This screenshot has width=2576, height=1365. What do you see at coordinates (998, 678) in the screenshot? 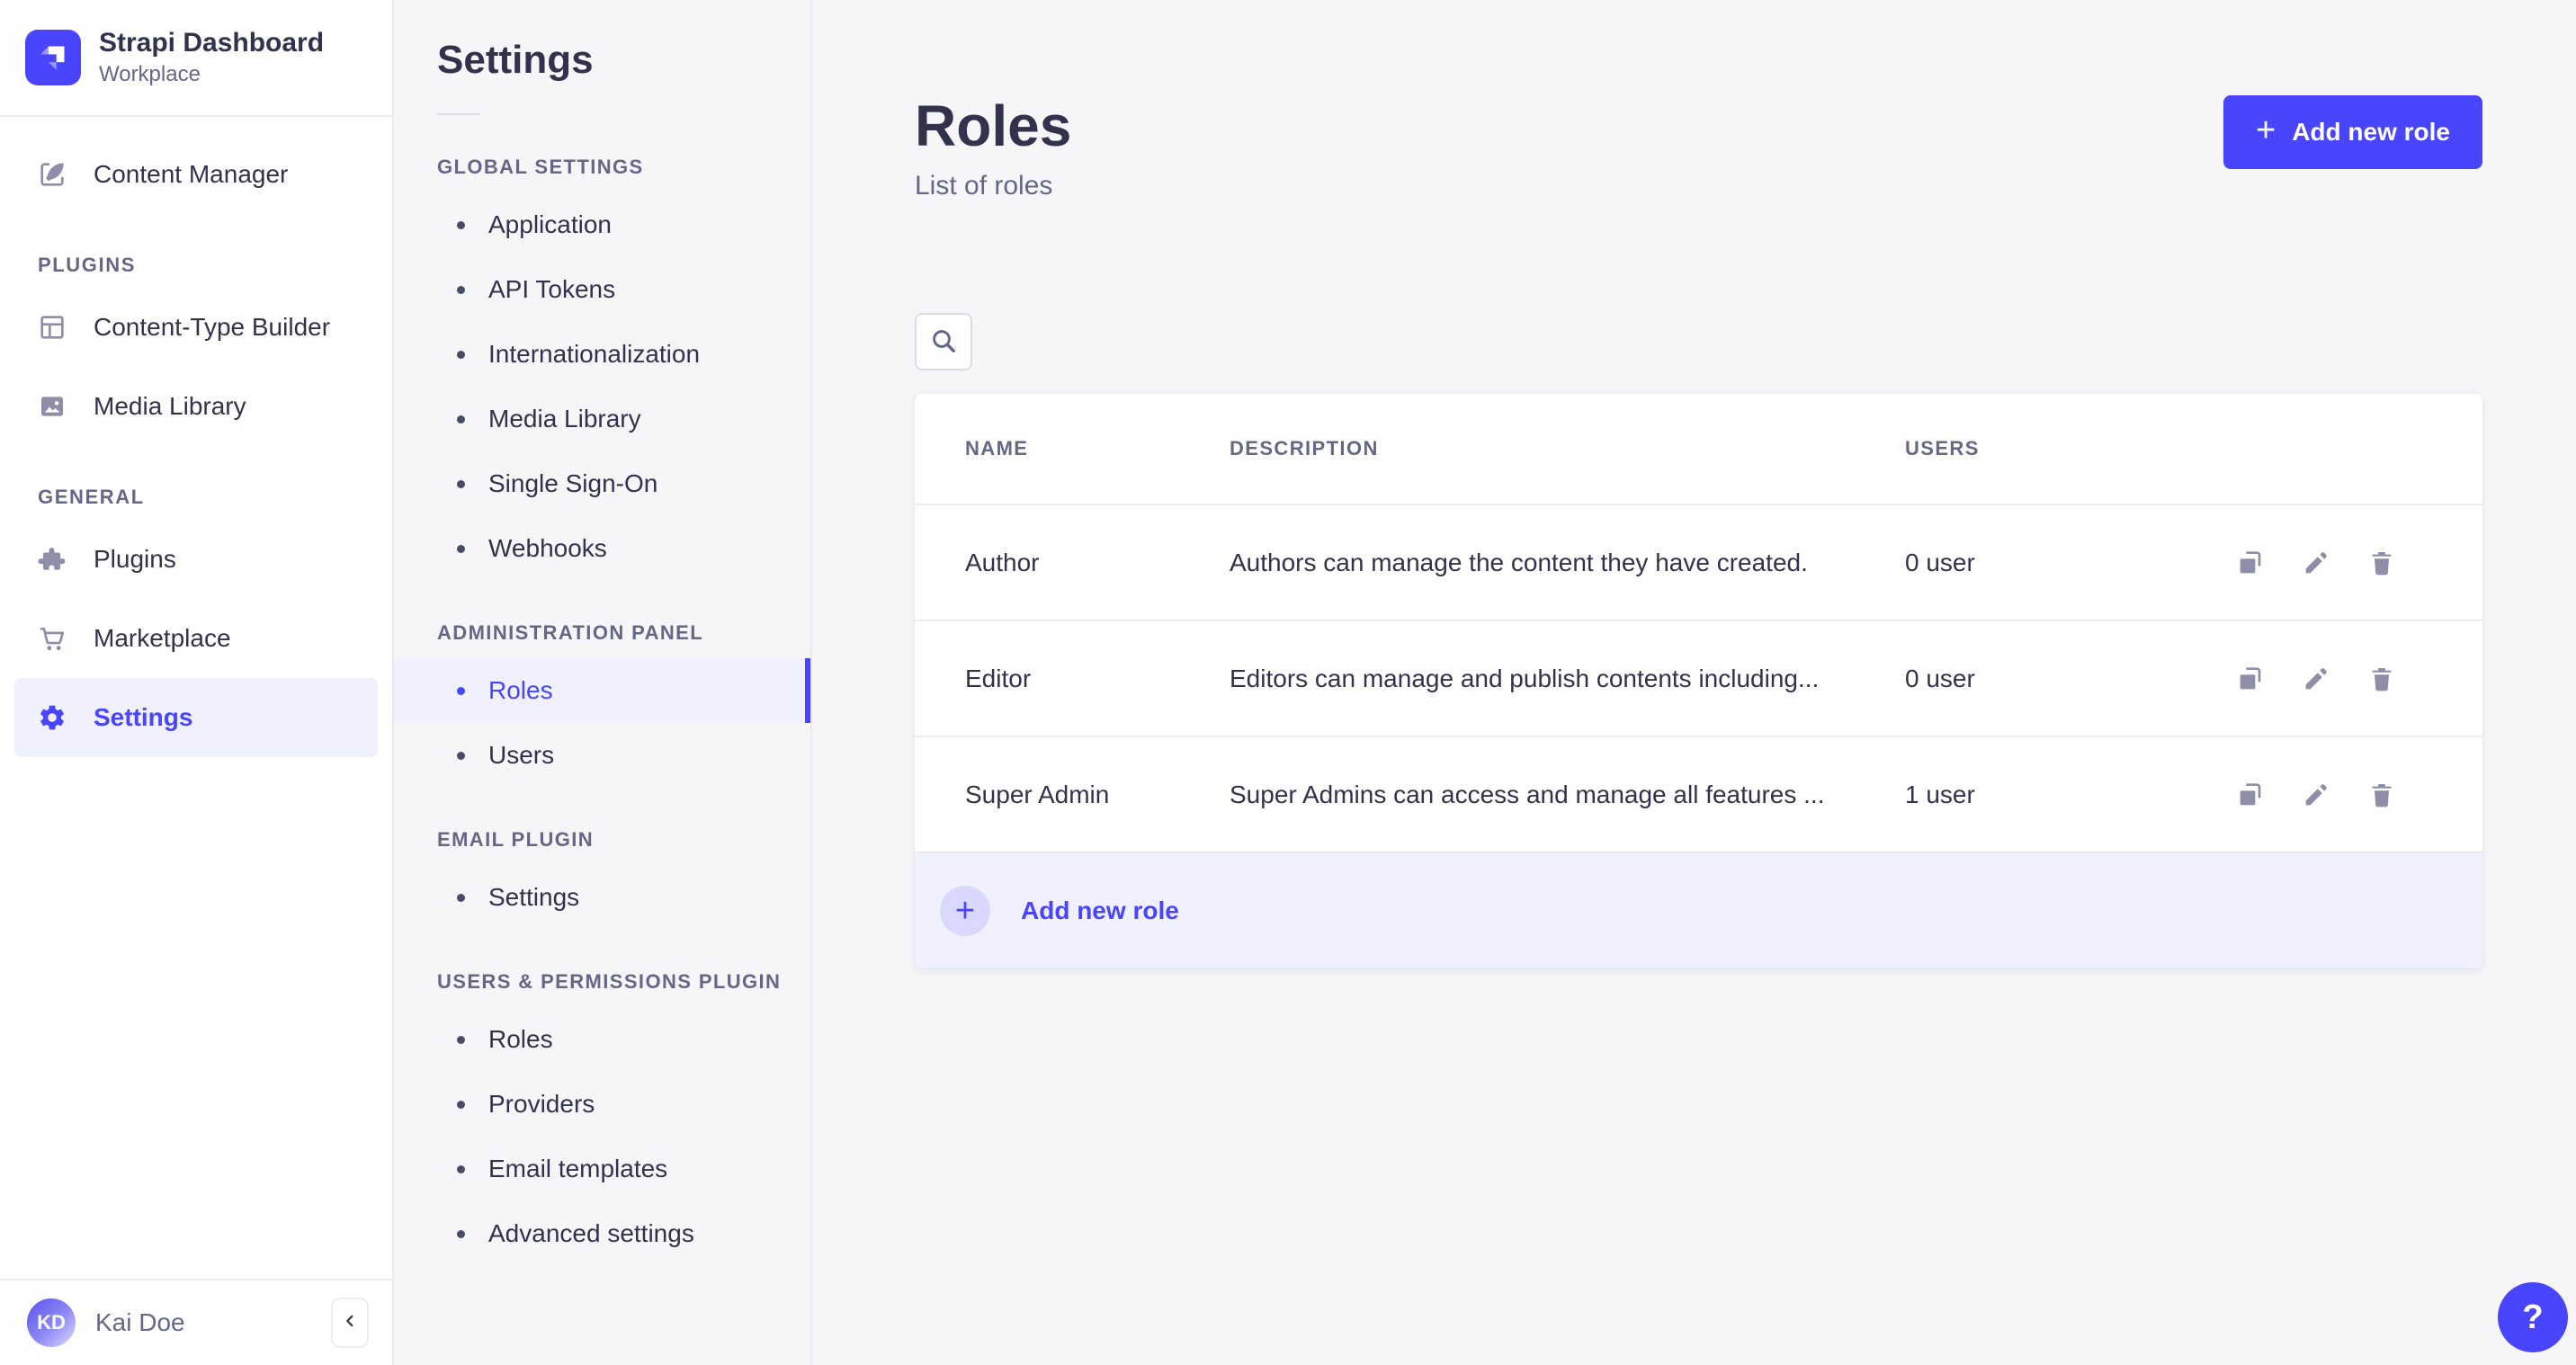
I see `role-name: Editor` at bounding box center [998, 678].